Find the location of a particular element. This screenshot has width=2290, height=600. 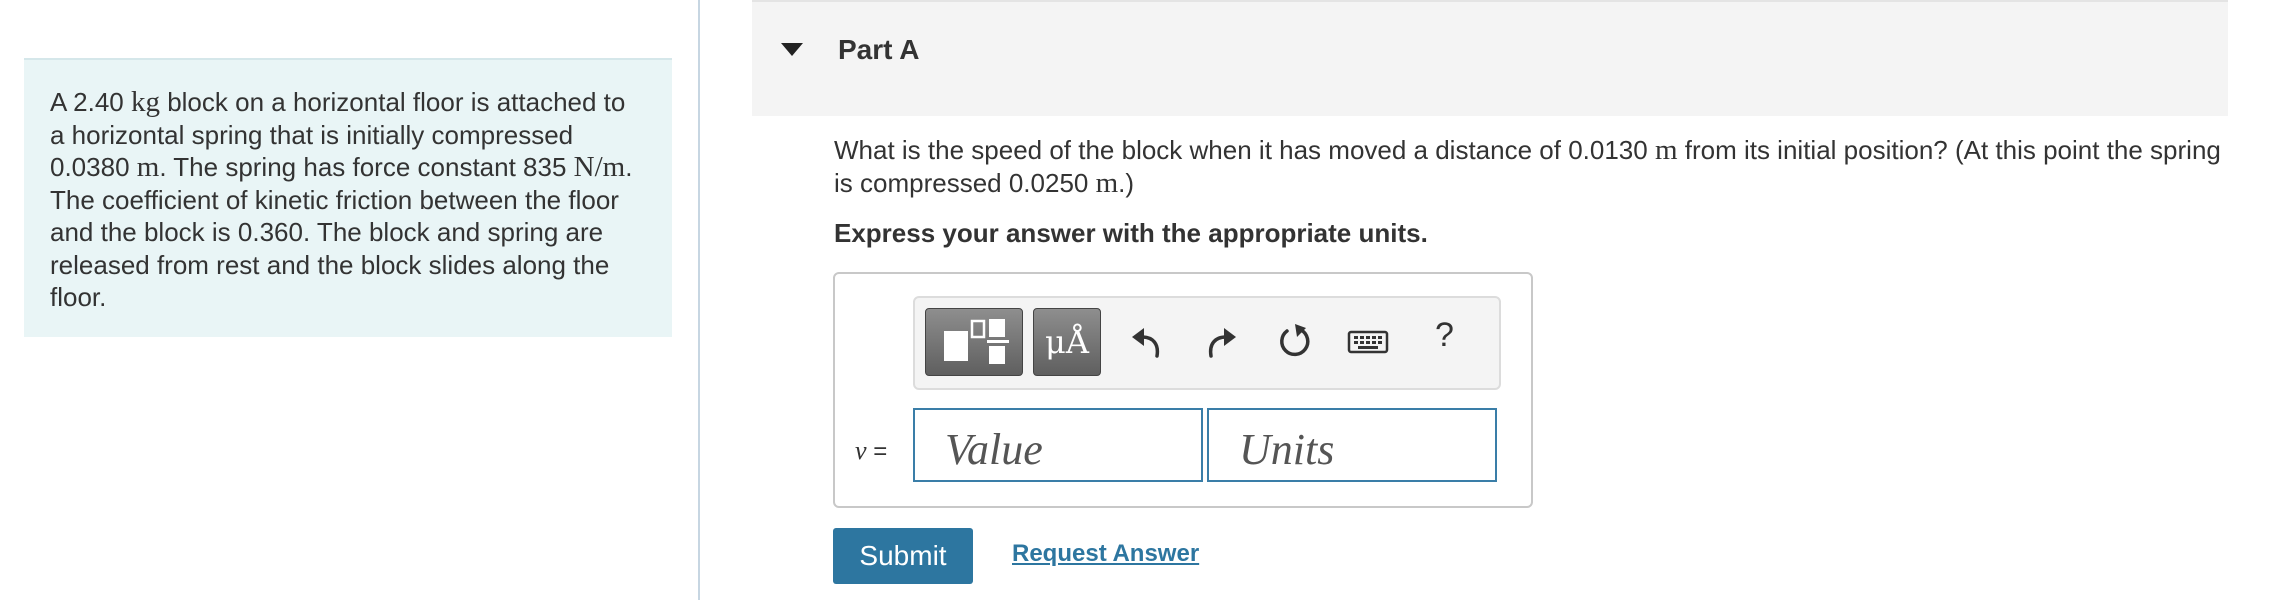

unit-n-per-m: N/m is located at coordinates (599, 167).